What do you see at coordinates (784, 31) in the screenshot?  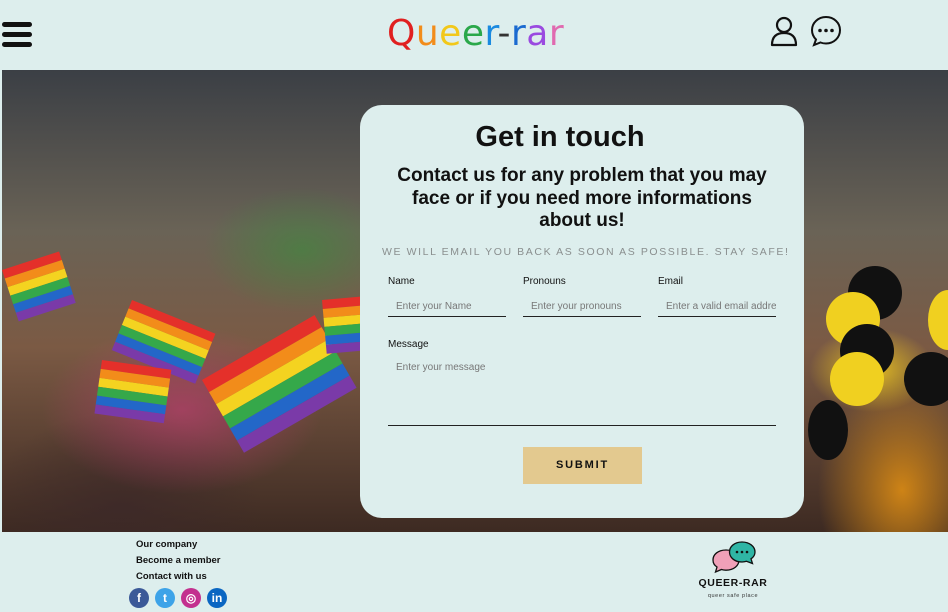 I see `user-icon` at bounding box center [784, 31].